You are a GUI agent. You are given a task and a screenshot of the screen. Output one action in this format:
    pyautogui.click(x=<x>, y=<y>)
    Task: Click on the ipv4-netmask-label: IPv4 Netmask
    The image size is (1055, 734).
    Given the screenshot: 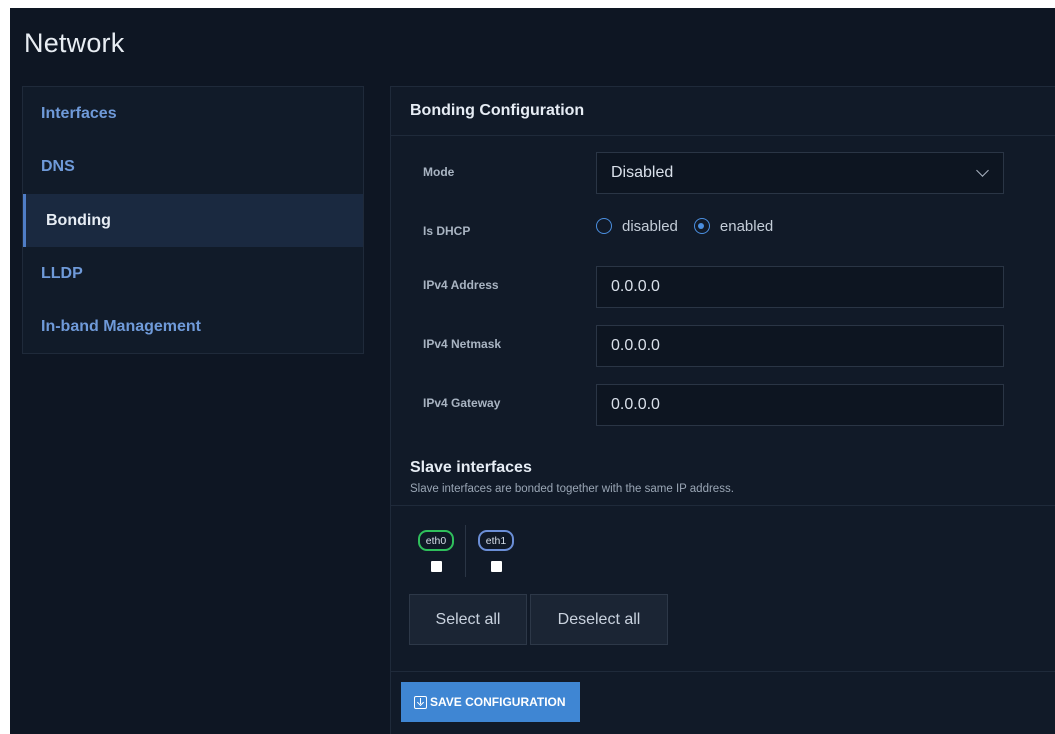 What is the action you would take?
    pyautogui.click(x=462, y=344)
    